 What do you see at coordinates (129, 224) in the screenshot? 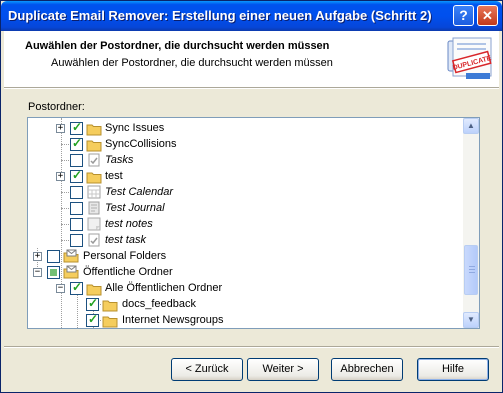
I see `tree-item-label: test notes` at bounding box center [129, 224].